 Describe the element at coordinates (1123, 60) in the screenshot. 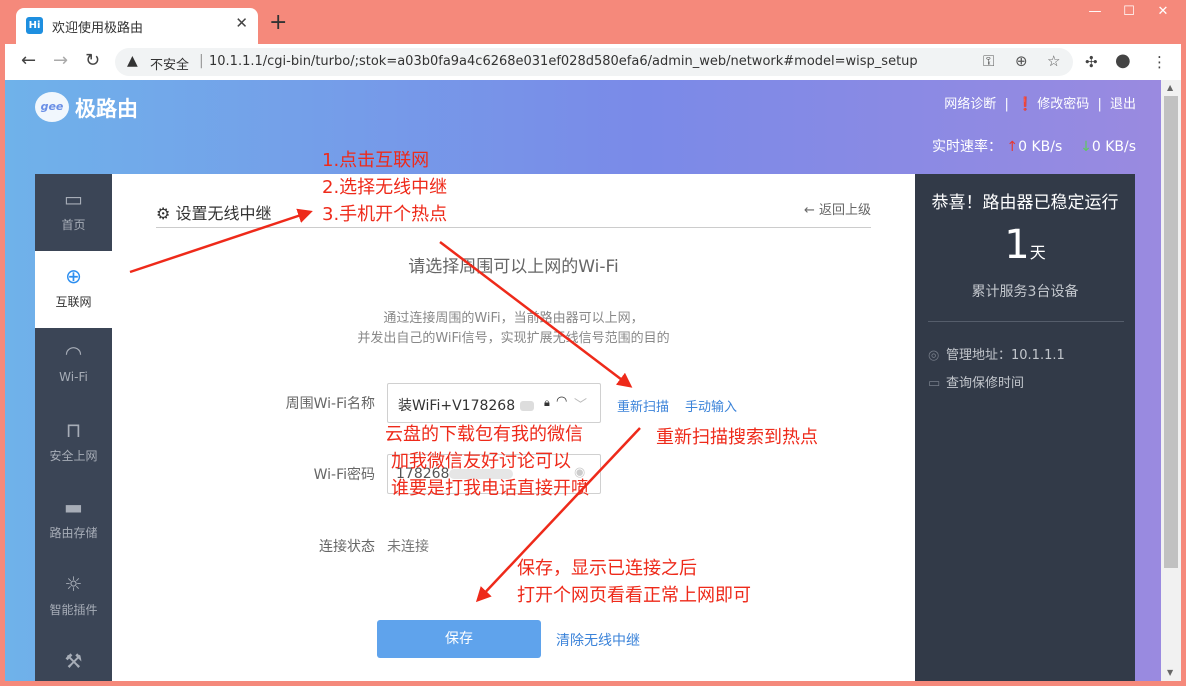

I see `profile-avatar-icon: ●` at that location.